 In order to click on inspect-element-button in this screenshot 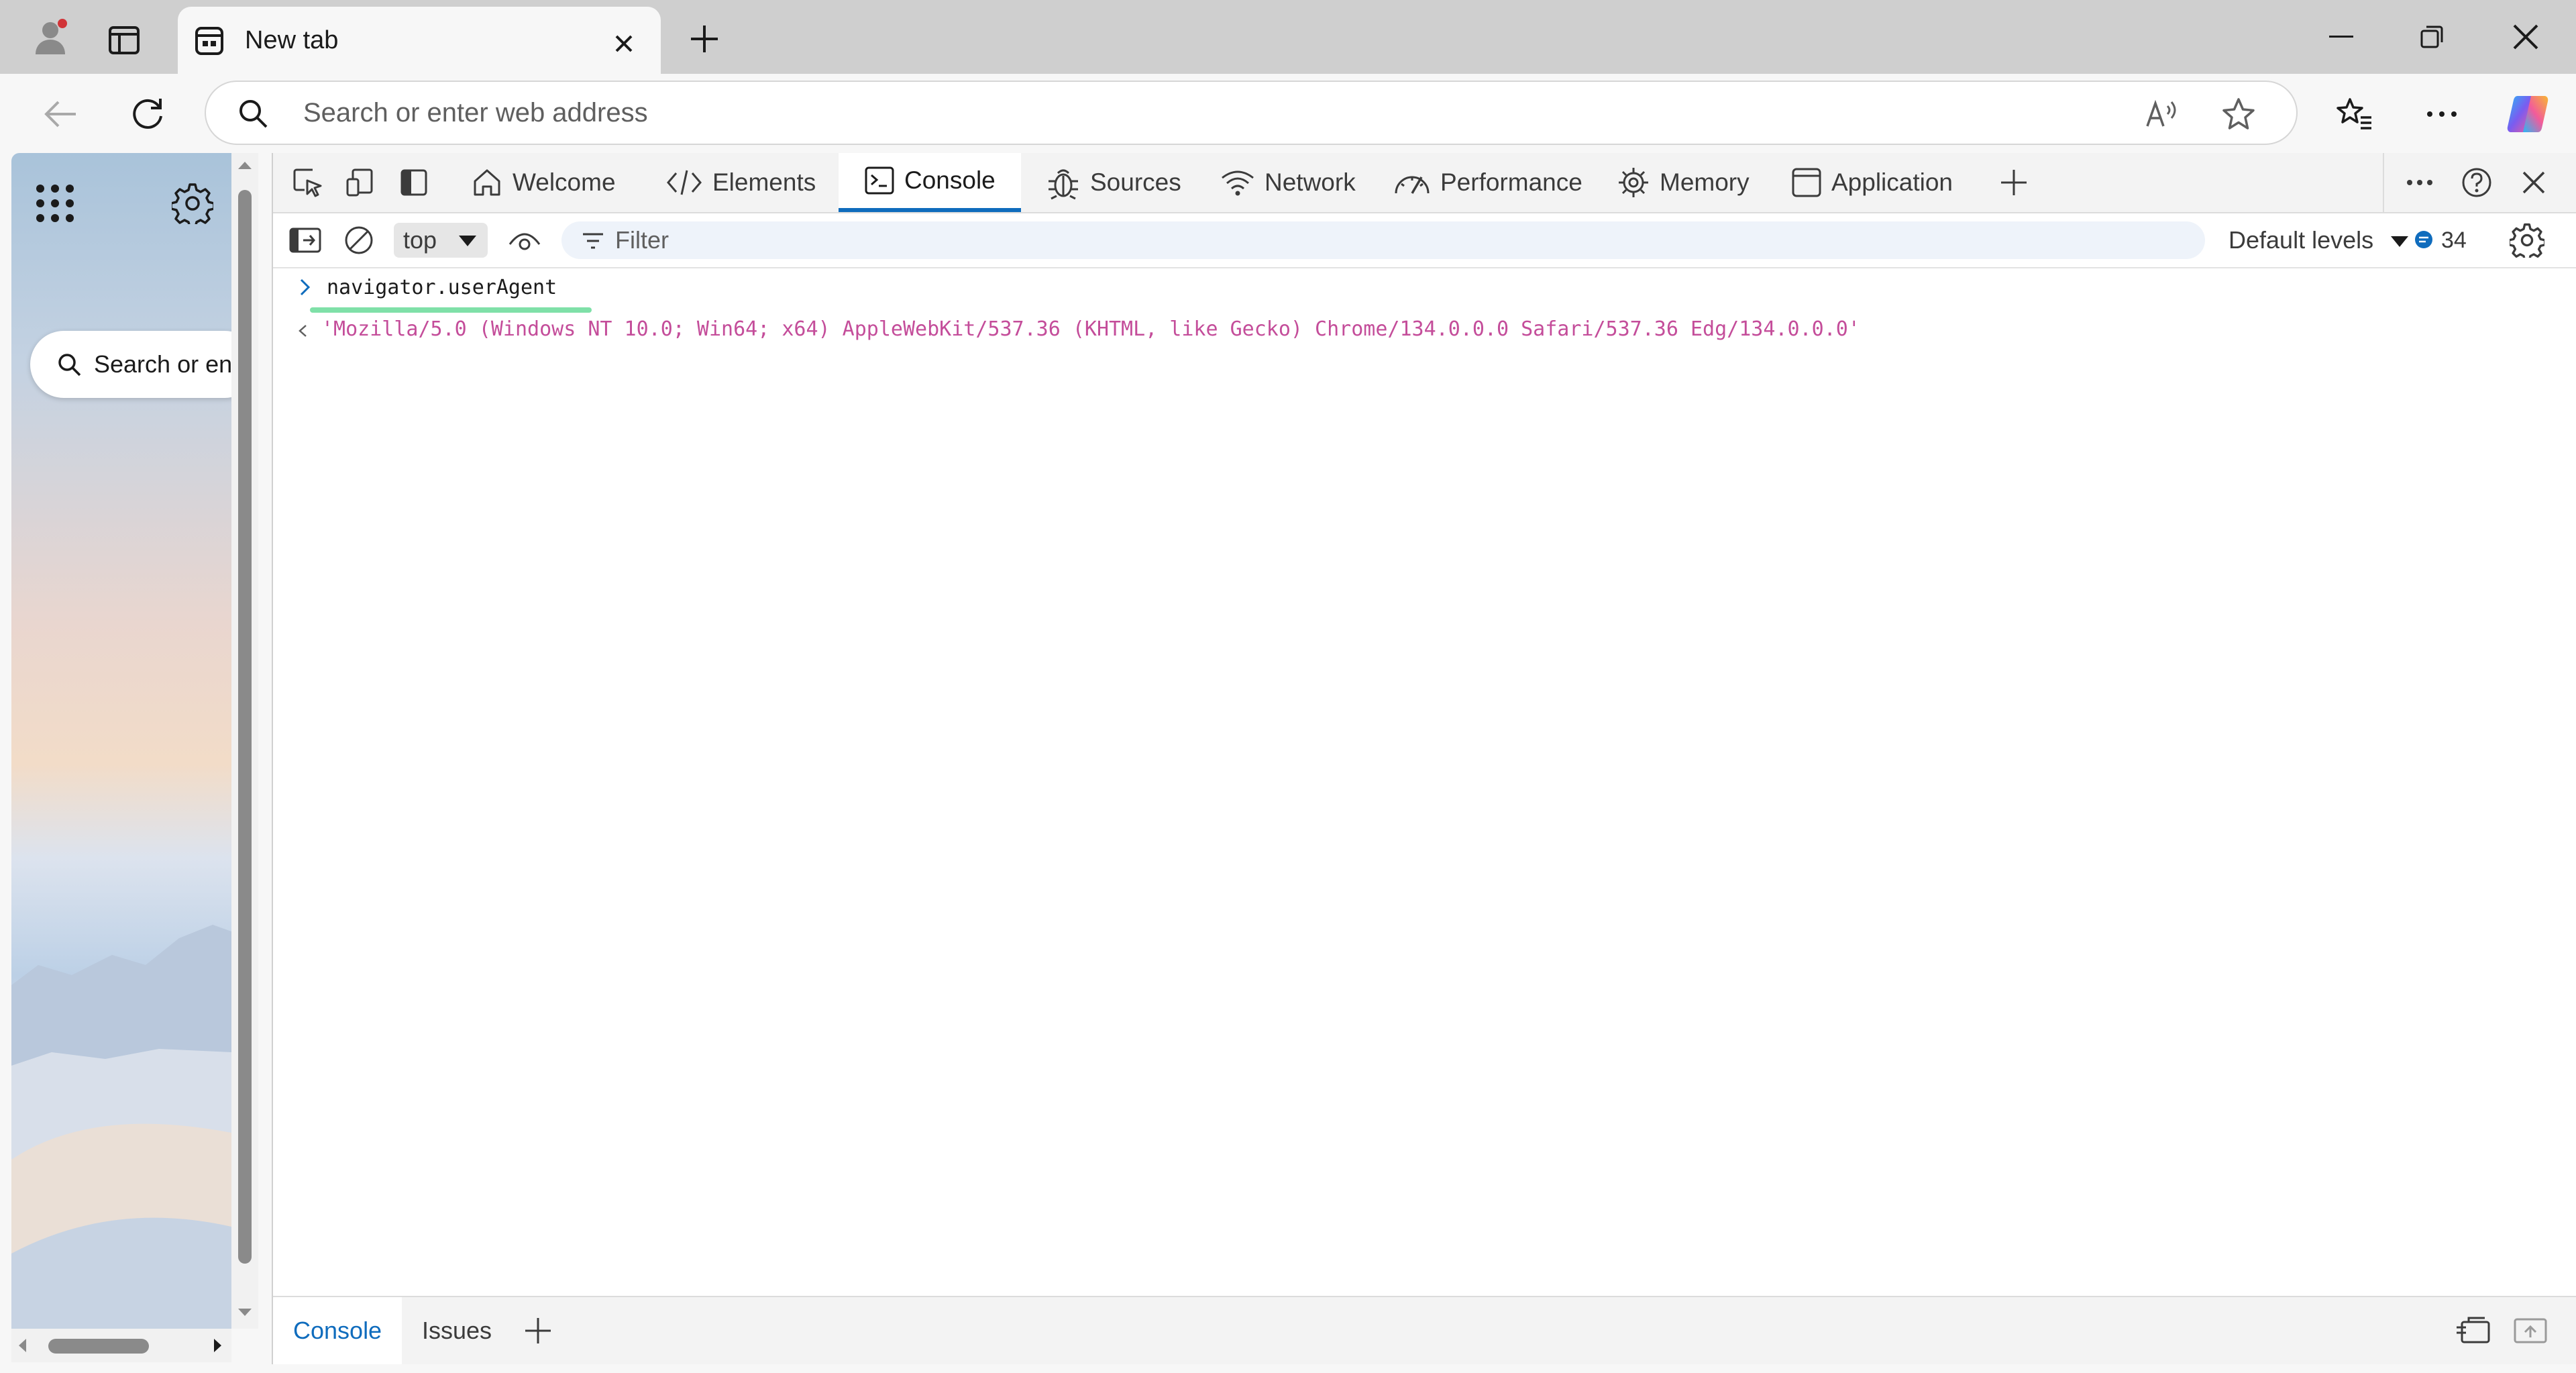, I will do `click(308, 182)`.